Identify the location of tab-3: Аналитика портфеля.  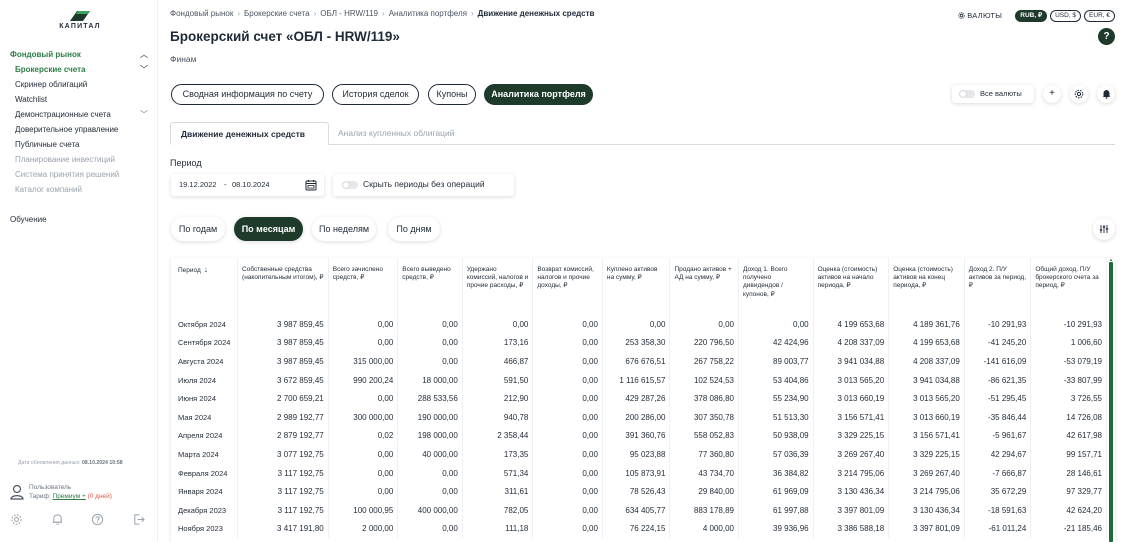
(538, 94).